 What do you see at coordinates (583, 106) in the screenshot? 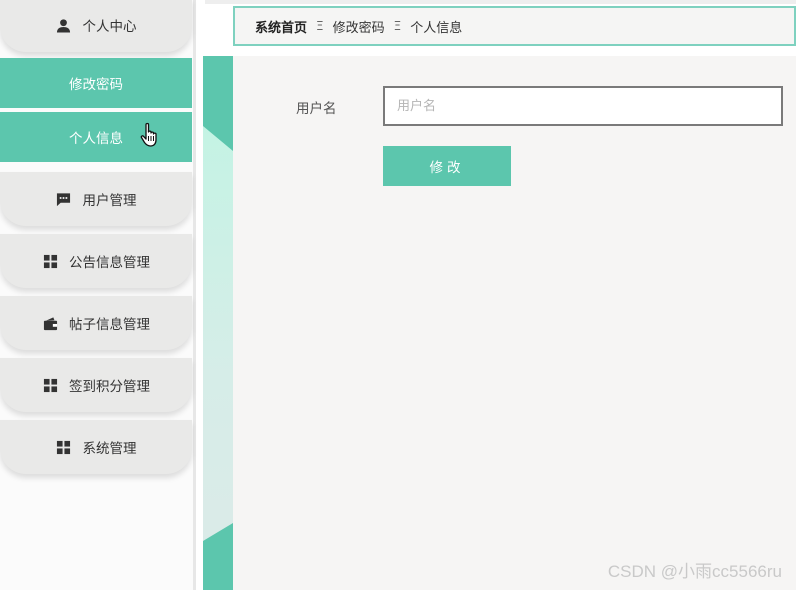
I see `username-input` at bounding box center [583, 106].